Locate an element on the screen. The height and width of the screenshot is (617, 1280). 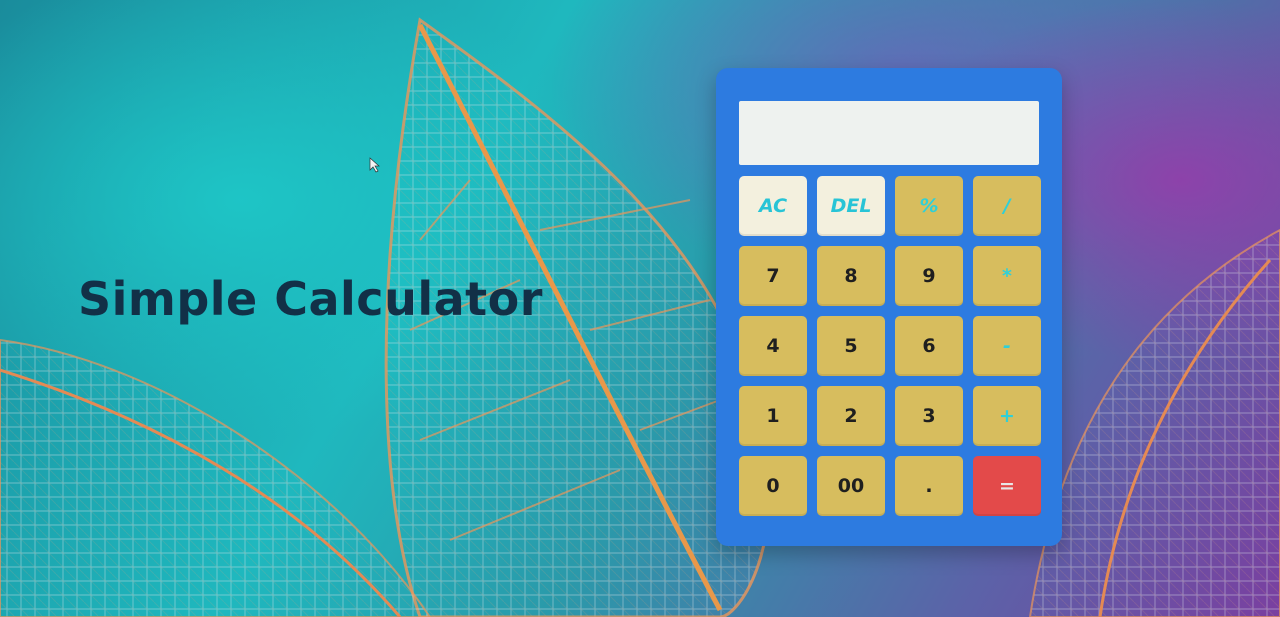
percent-button: % is located at coordinates (929, 206).